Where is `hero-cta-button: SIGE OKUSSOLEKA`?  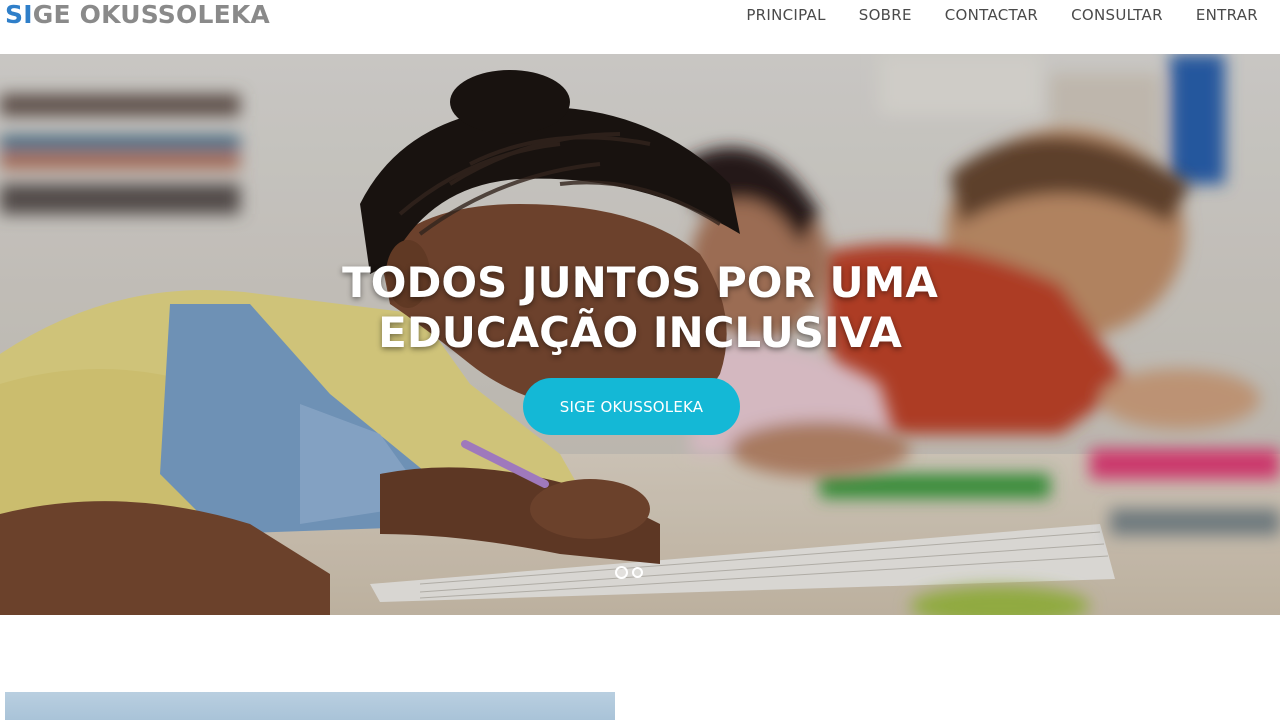
hero-cta-button: SIGE OKUSSOLEKA is located at coordinates (631, 406).